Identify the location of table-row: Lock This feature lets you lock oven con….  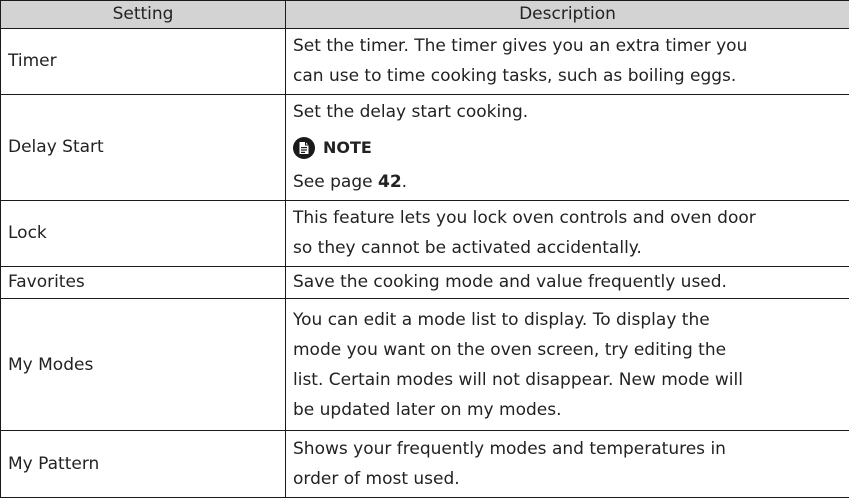
(424, 233).